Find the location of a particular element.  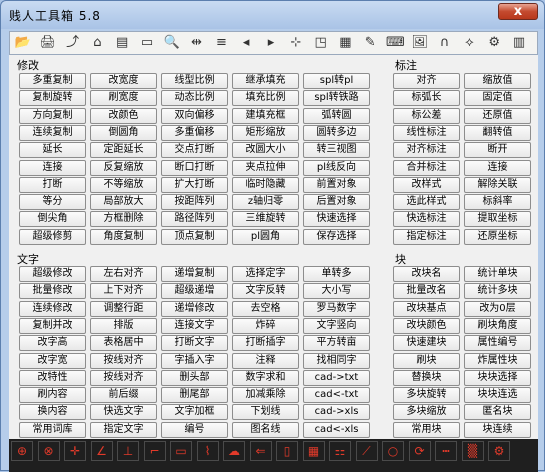

modify-button: 继承填充 is located at coordinates (265, 81).